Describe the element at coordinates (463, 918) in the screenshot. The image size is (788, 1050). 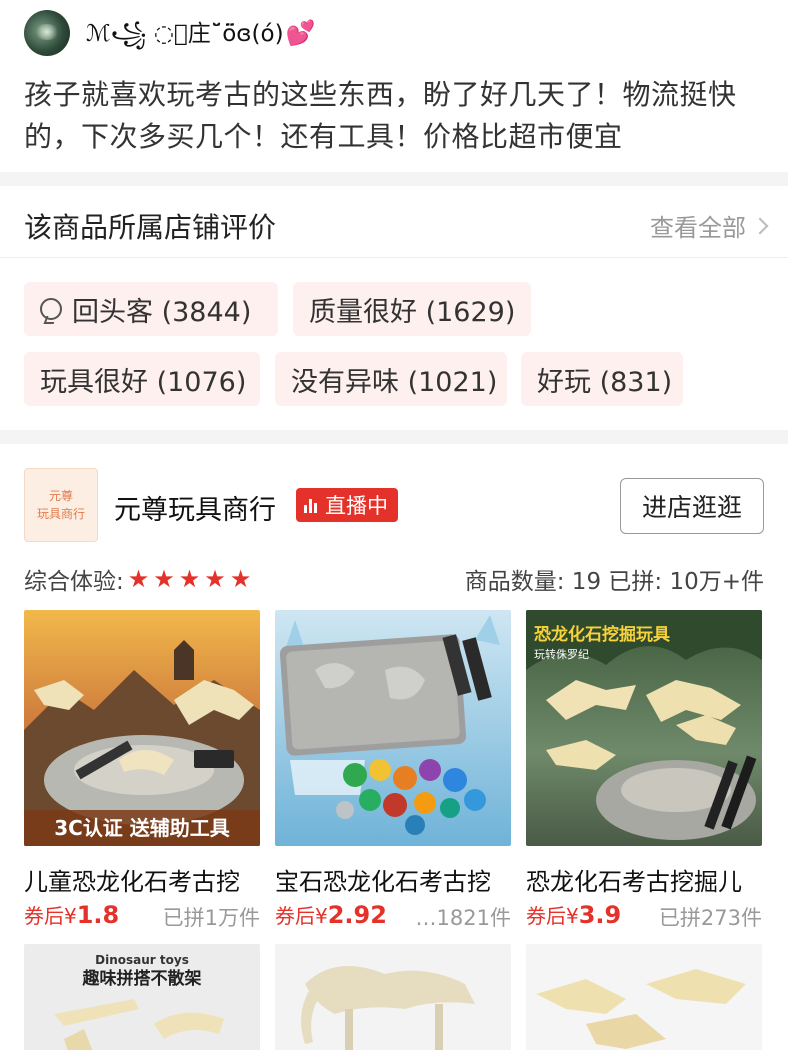
I see `product-sold: …1821件` at that location.